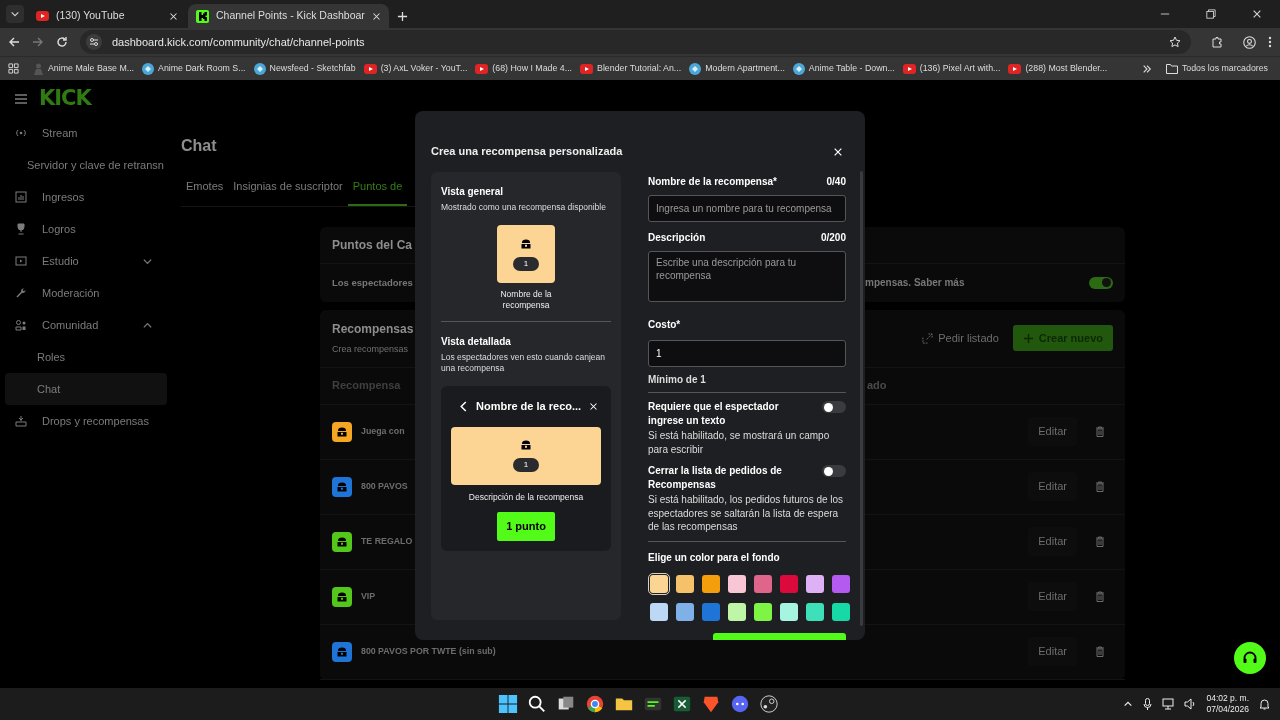  Describe the element at coordinates (86, 357) in the screenshot. I see `sidebar-subitem: Roles` at that location.